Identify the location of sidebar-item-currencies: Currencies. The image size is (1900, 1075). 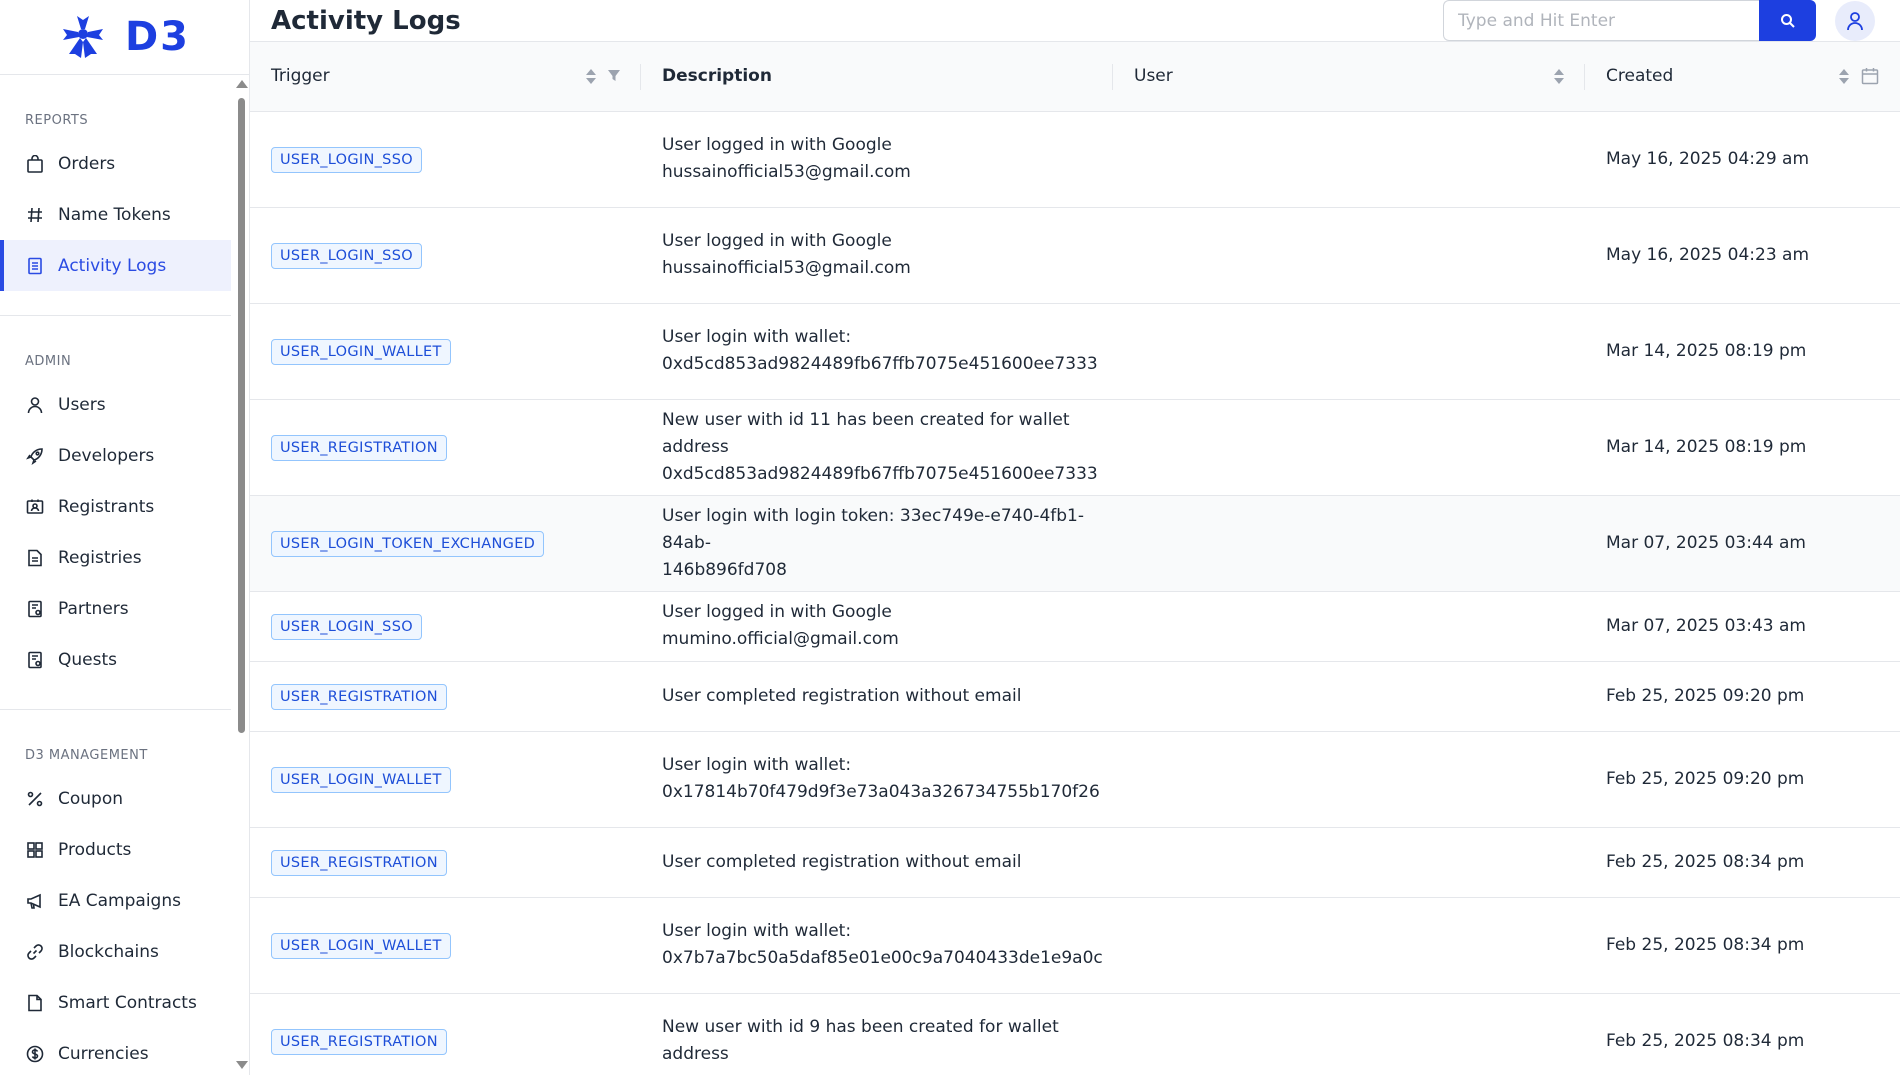
(115, 1051).